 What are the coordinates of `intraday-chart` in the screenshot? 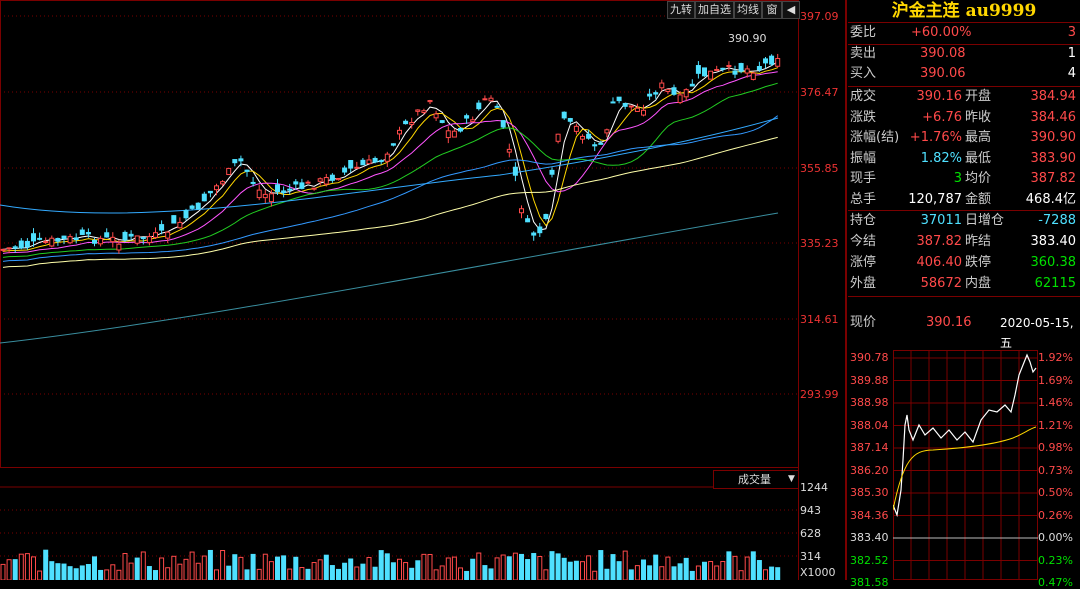 It's located at (965, 465).